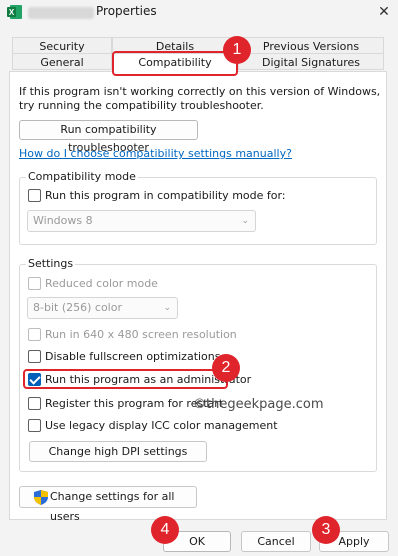 This screenshot has height=556, width=398. Describe the element at coordinates (141, 334) in the screenshot. I see `run-640-label: Run in 640 x 480 screen resolution` at that location.